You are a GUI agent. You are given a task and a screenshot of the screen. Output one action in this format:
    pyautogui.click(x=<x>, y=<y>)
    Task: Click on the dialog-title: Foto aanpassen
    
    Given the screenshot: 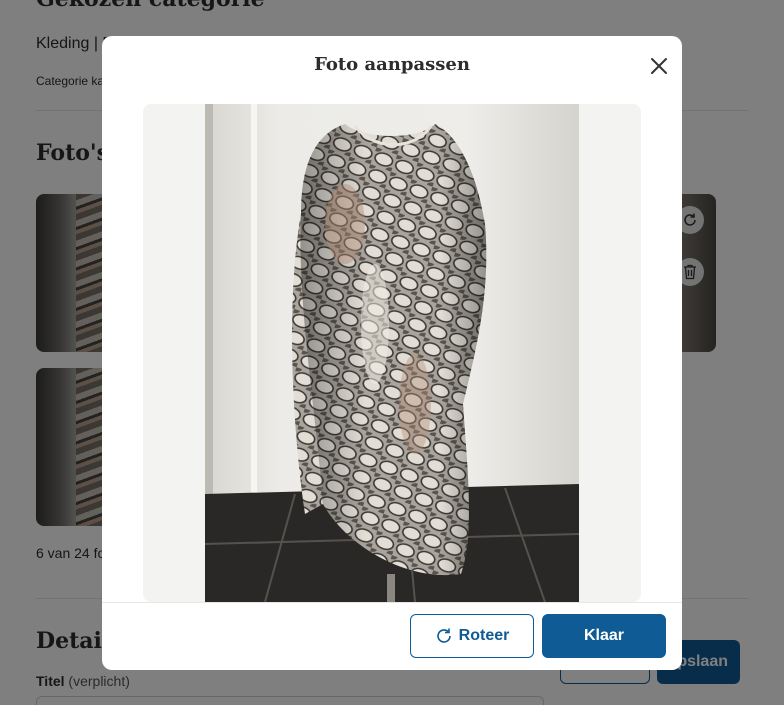 What is the action you would take?
    pyautogui.click(x=392, y=64)
    